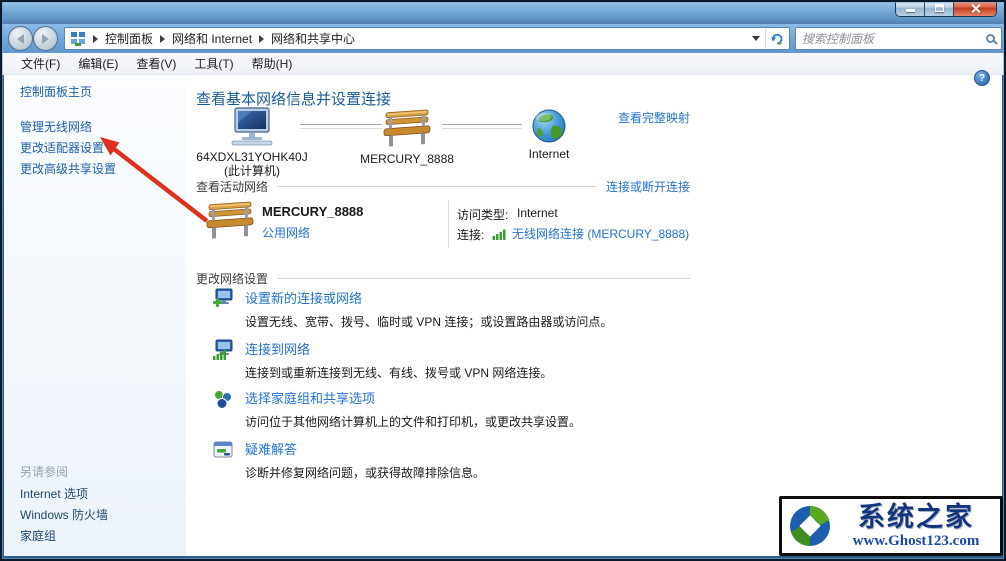 This screenshot has height=561, width=1006. What do you see at coordinates (98, 63) in the screenshot?
I see `menu-edit: 编辑(E)` at bounding box center [98, 63].